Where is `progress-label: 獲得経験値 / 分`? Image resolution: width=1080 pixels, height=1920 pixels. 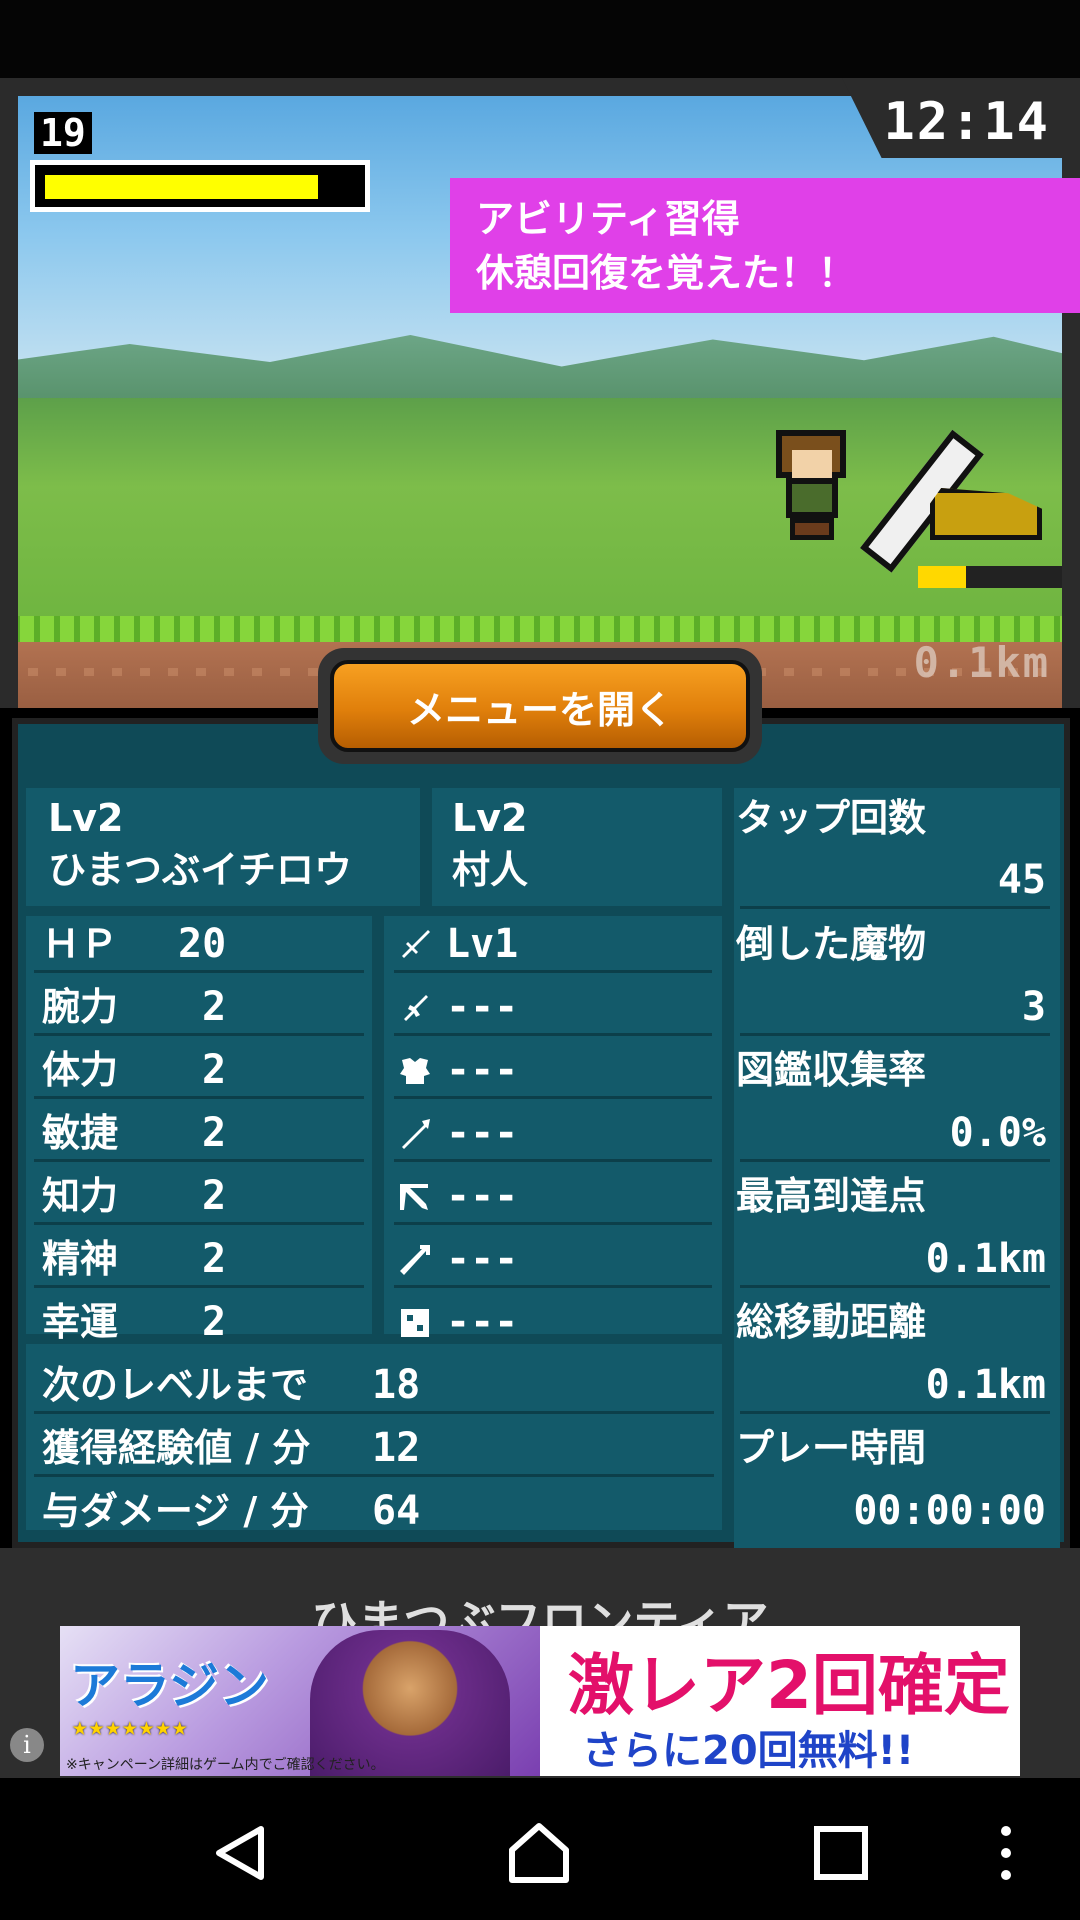
progress-label: 獲得経験値 / 分 is located at coordinates (176, 1448).